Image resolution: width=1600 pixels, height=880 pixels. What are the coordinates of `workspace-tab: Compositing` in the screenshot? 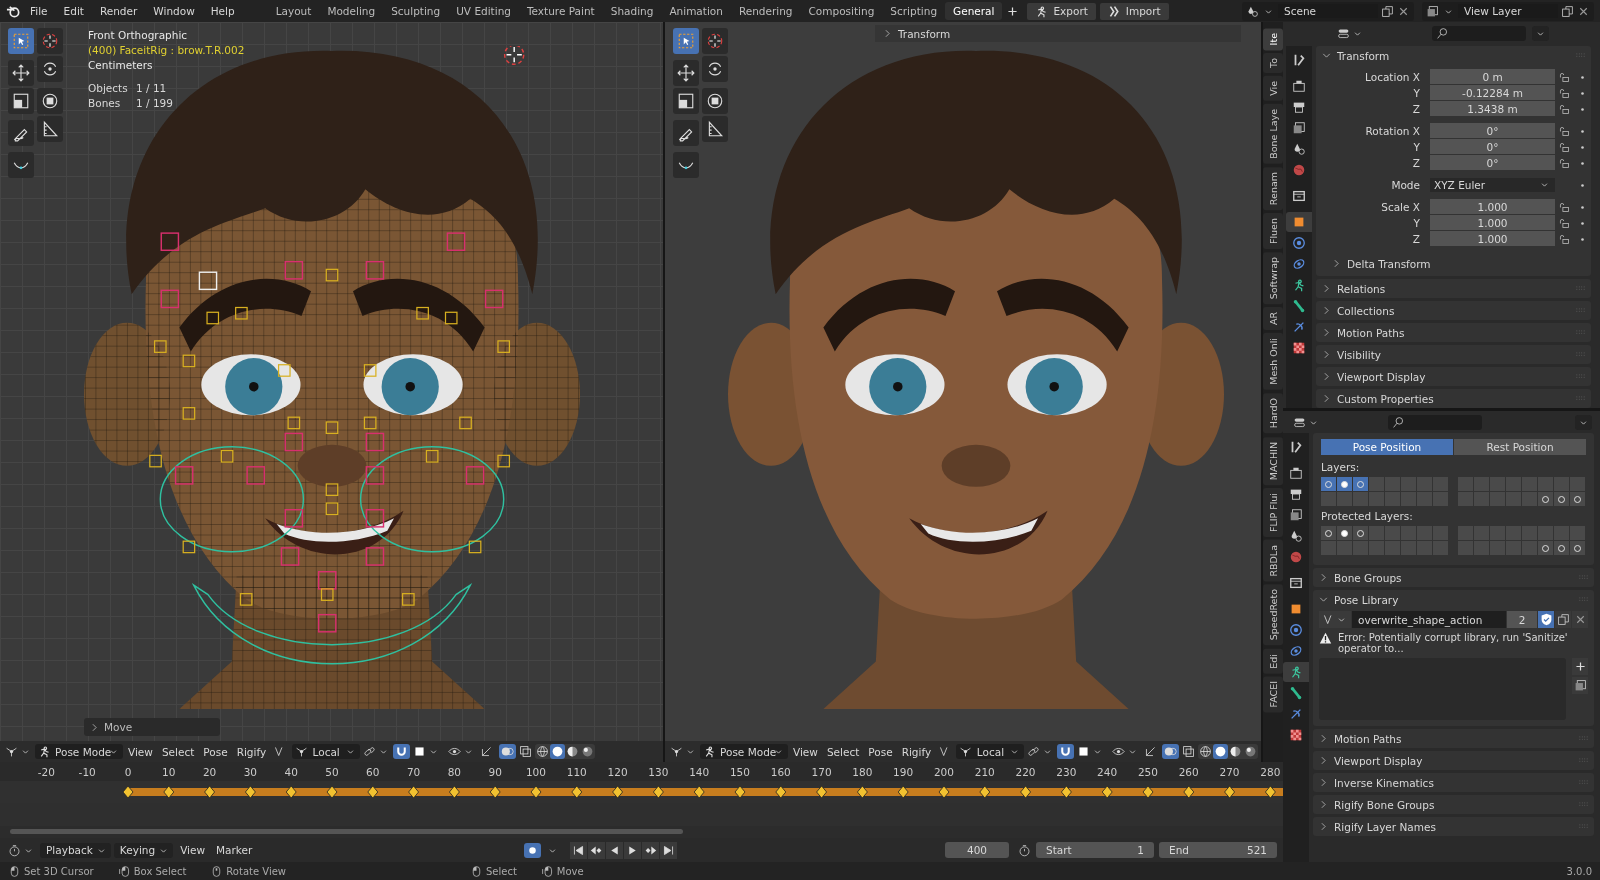 It's located at (841, 11).